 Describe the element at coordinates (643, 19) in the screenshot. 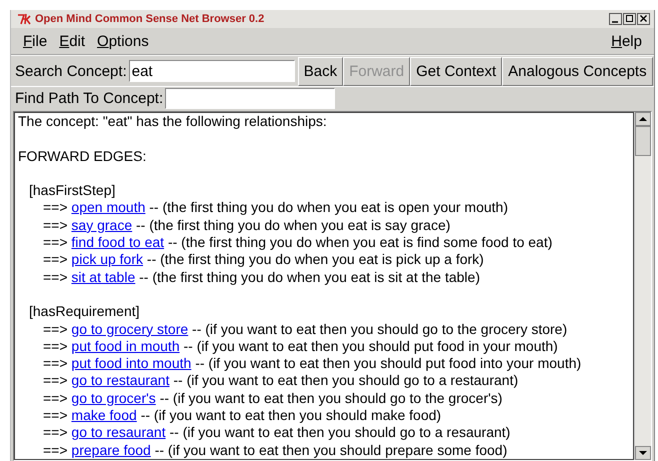

I see `close-icon` at that location.